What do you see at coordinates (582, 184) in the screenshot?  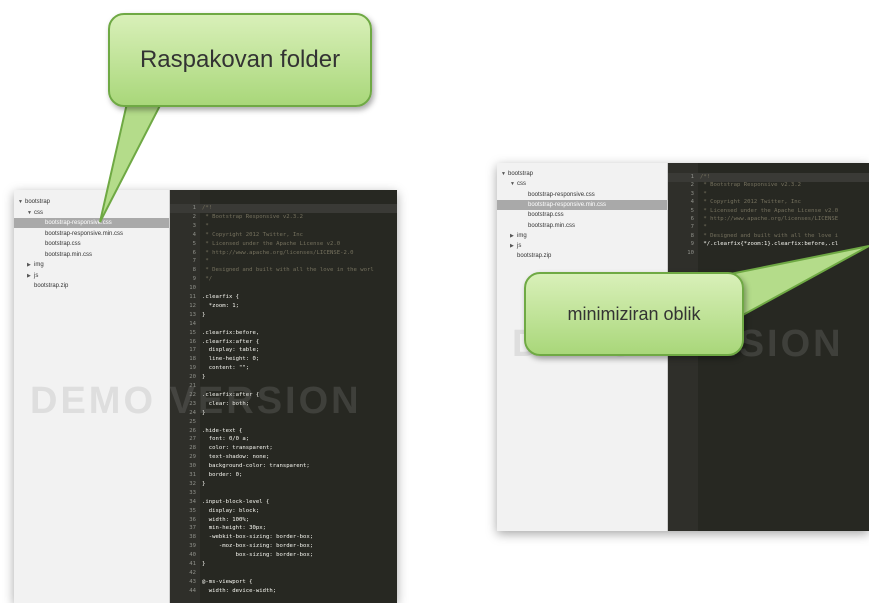 I see `tree-item: ▼ css` at bounding box center [582, 184].